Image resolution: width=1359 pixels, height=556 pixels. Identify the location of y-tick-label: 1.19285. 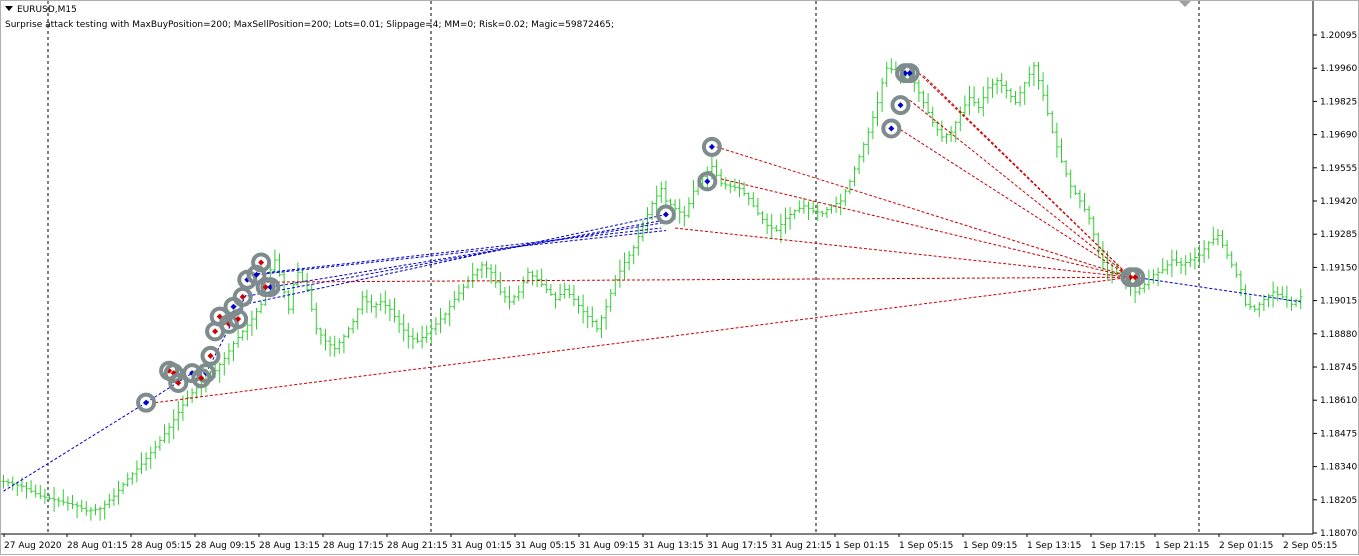
(1338, 235).